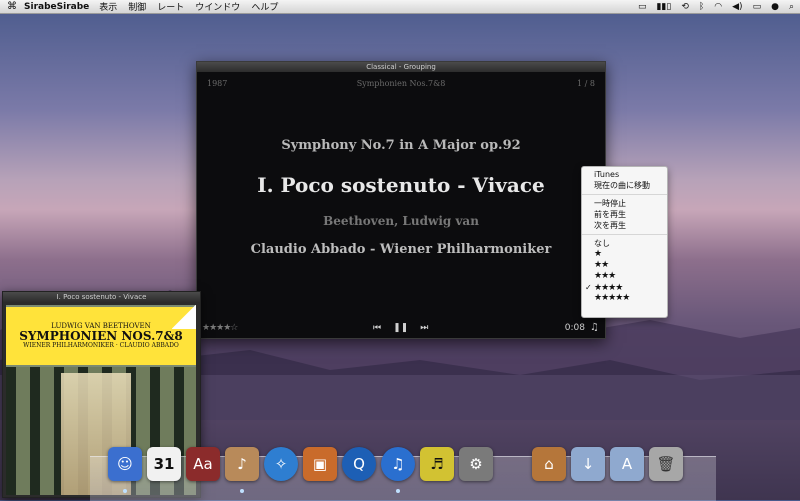  Describe the element at coordinates (685, 7) in the screenshot. I see `time-machine-icon: ⟲` at that location.